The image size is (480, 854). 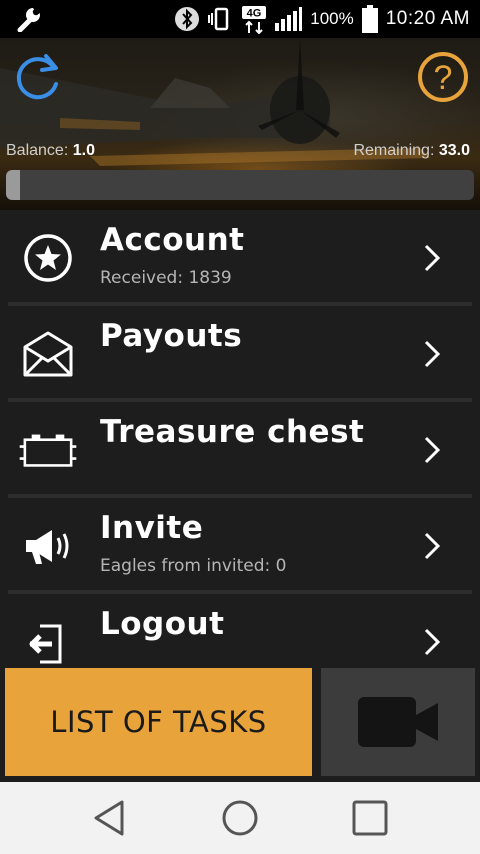 I want to click on back-icon, so click(x=110, y=818).